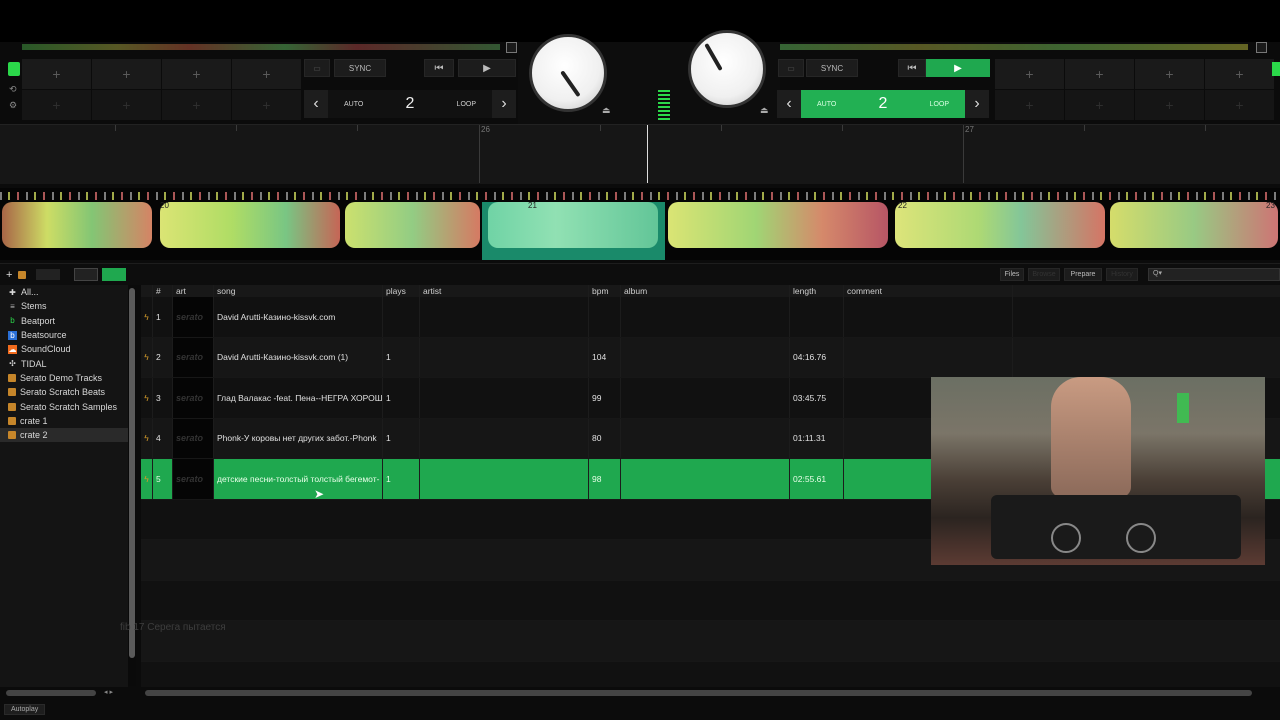 The image size is (1280, 720). Describe the element at coordinates (25, 709) in the screenshot. I see `autoplay-button: Autoplay` at that location.